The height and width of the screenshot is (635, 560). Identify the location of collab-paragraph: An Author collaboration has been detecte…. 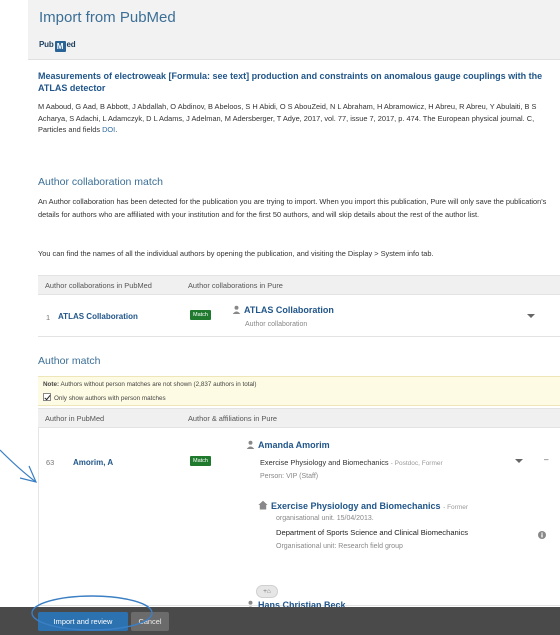
(292, 208).